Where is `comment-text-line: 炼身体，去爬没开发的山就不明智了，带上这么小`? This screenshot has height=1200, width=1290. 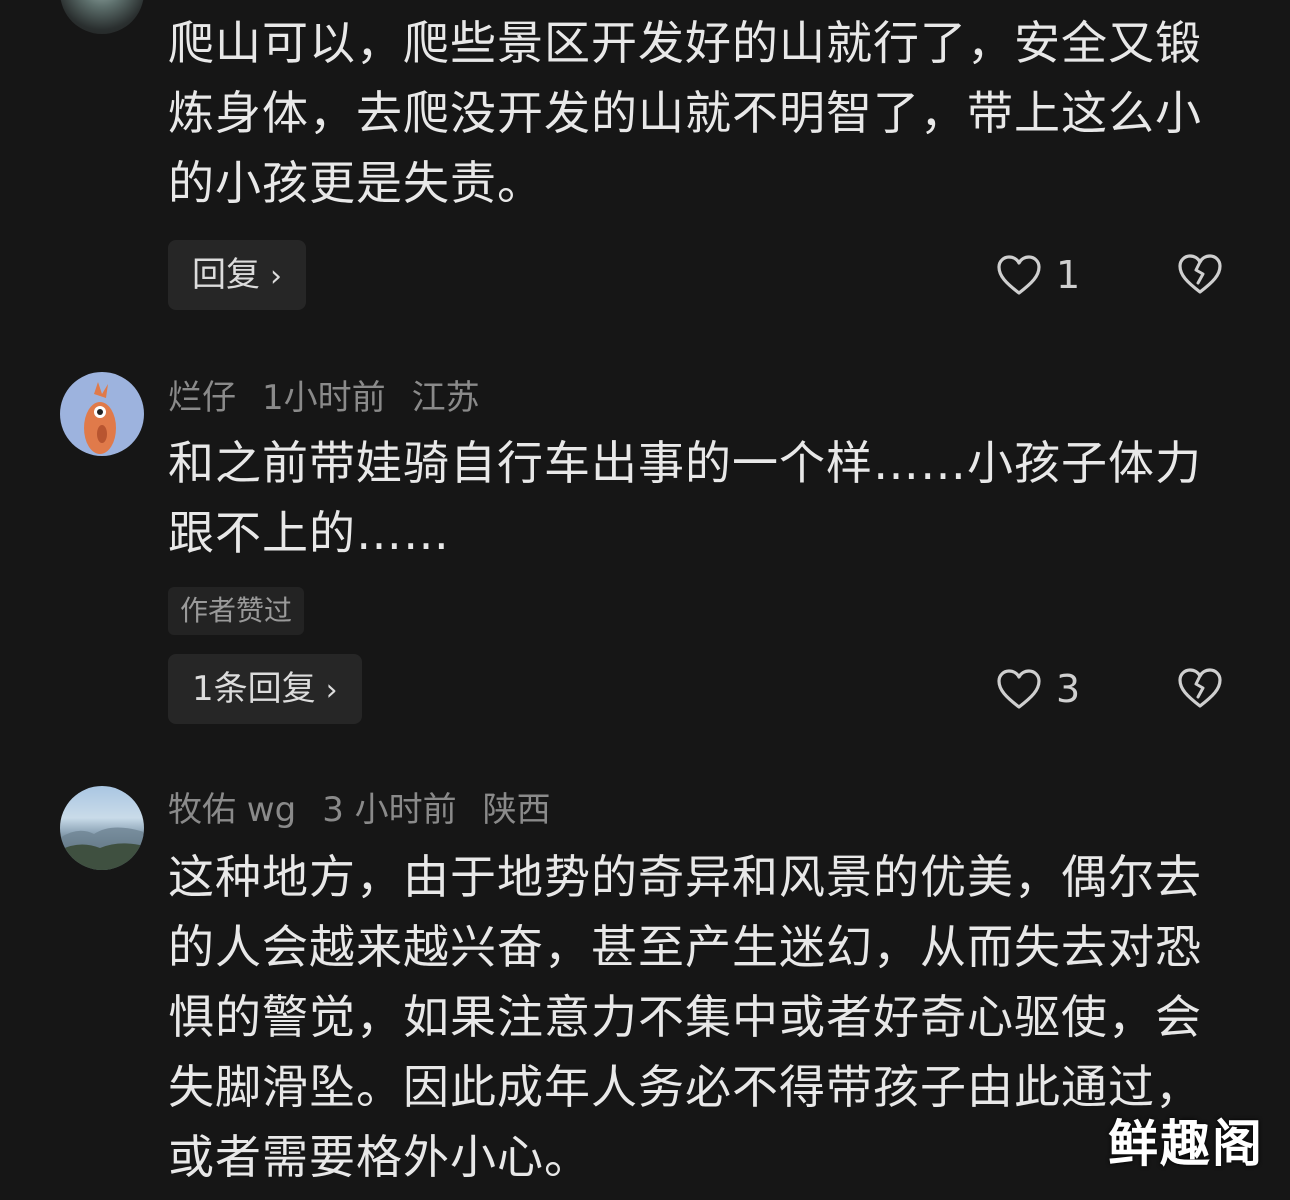
comment-text-line: 炼身体，去爬没开发的山就不明智了，带上这么小 is located at coordinates (685, 113).